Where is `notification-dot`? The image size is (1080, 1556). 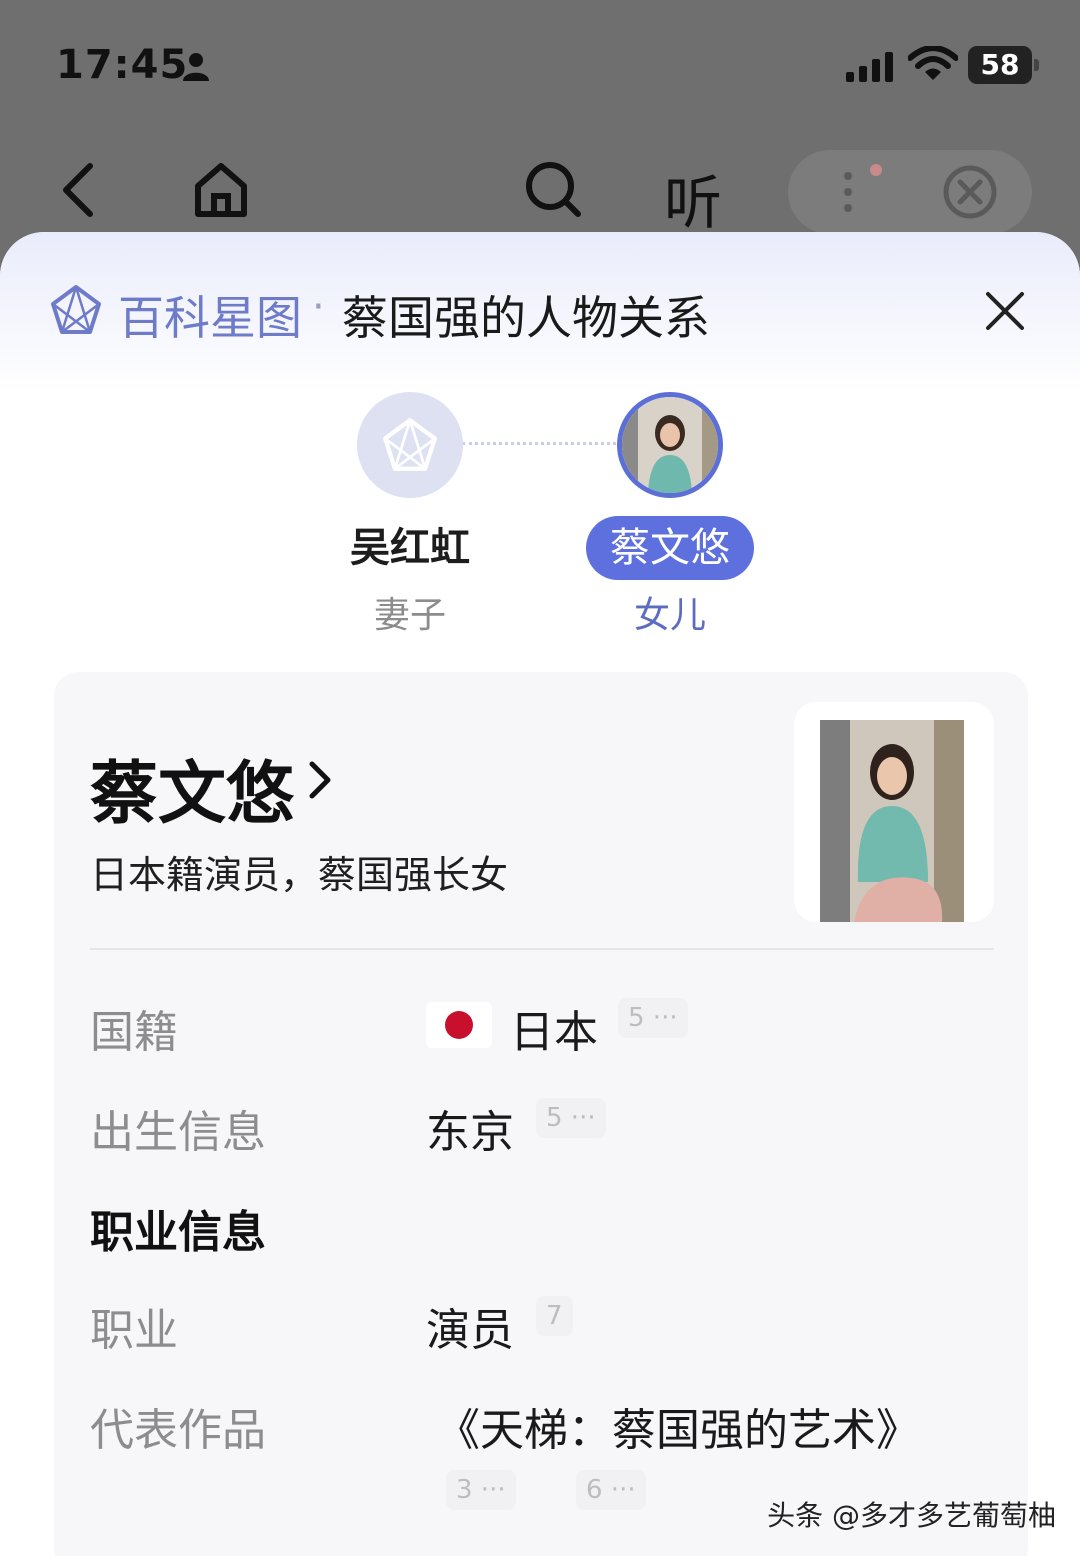 notification-dot is located at coordinates (876, 170).